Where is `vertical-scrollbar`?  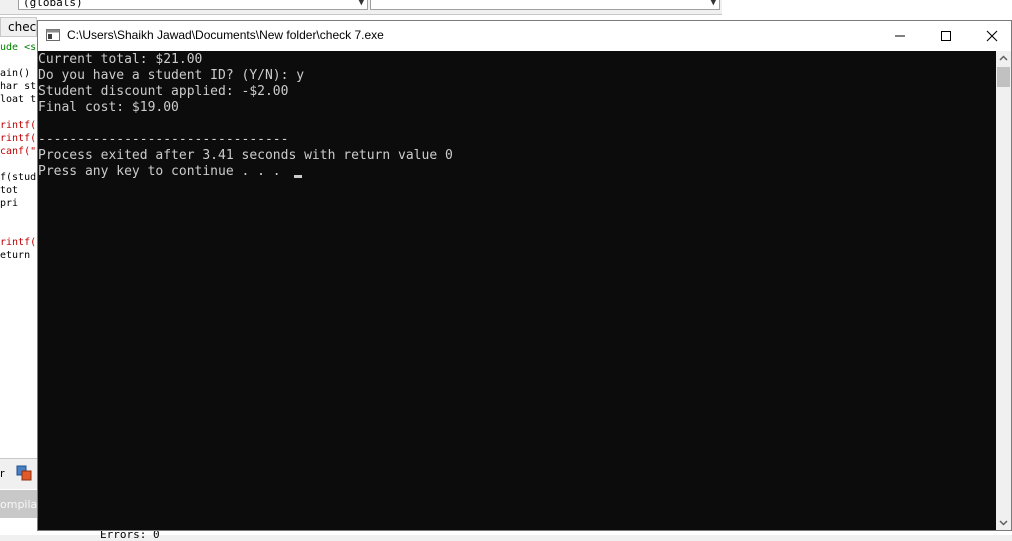 vertical-scrollbar is located at coordinates (1003, 290).